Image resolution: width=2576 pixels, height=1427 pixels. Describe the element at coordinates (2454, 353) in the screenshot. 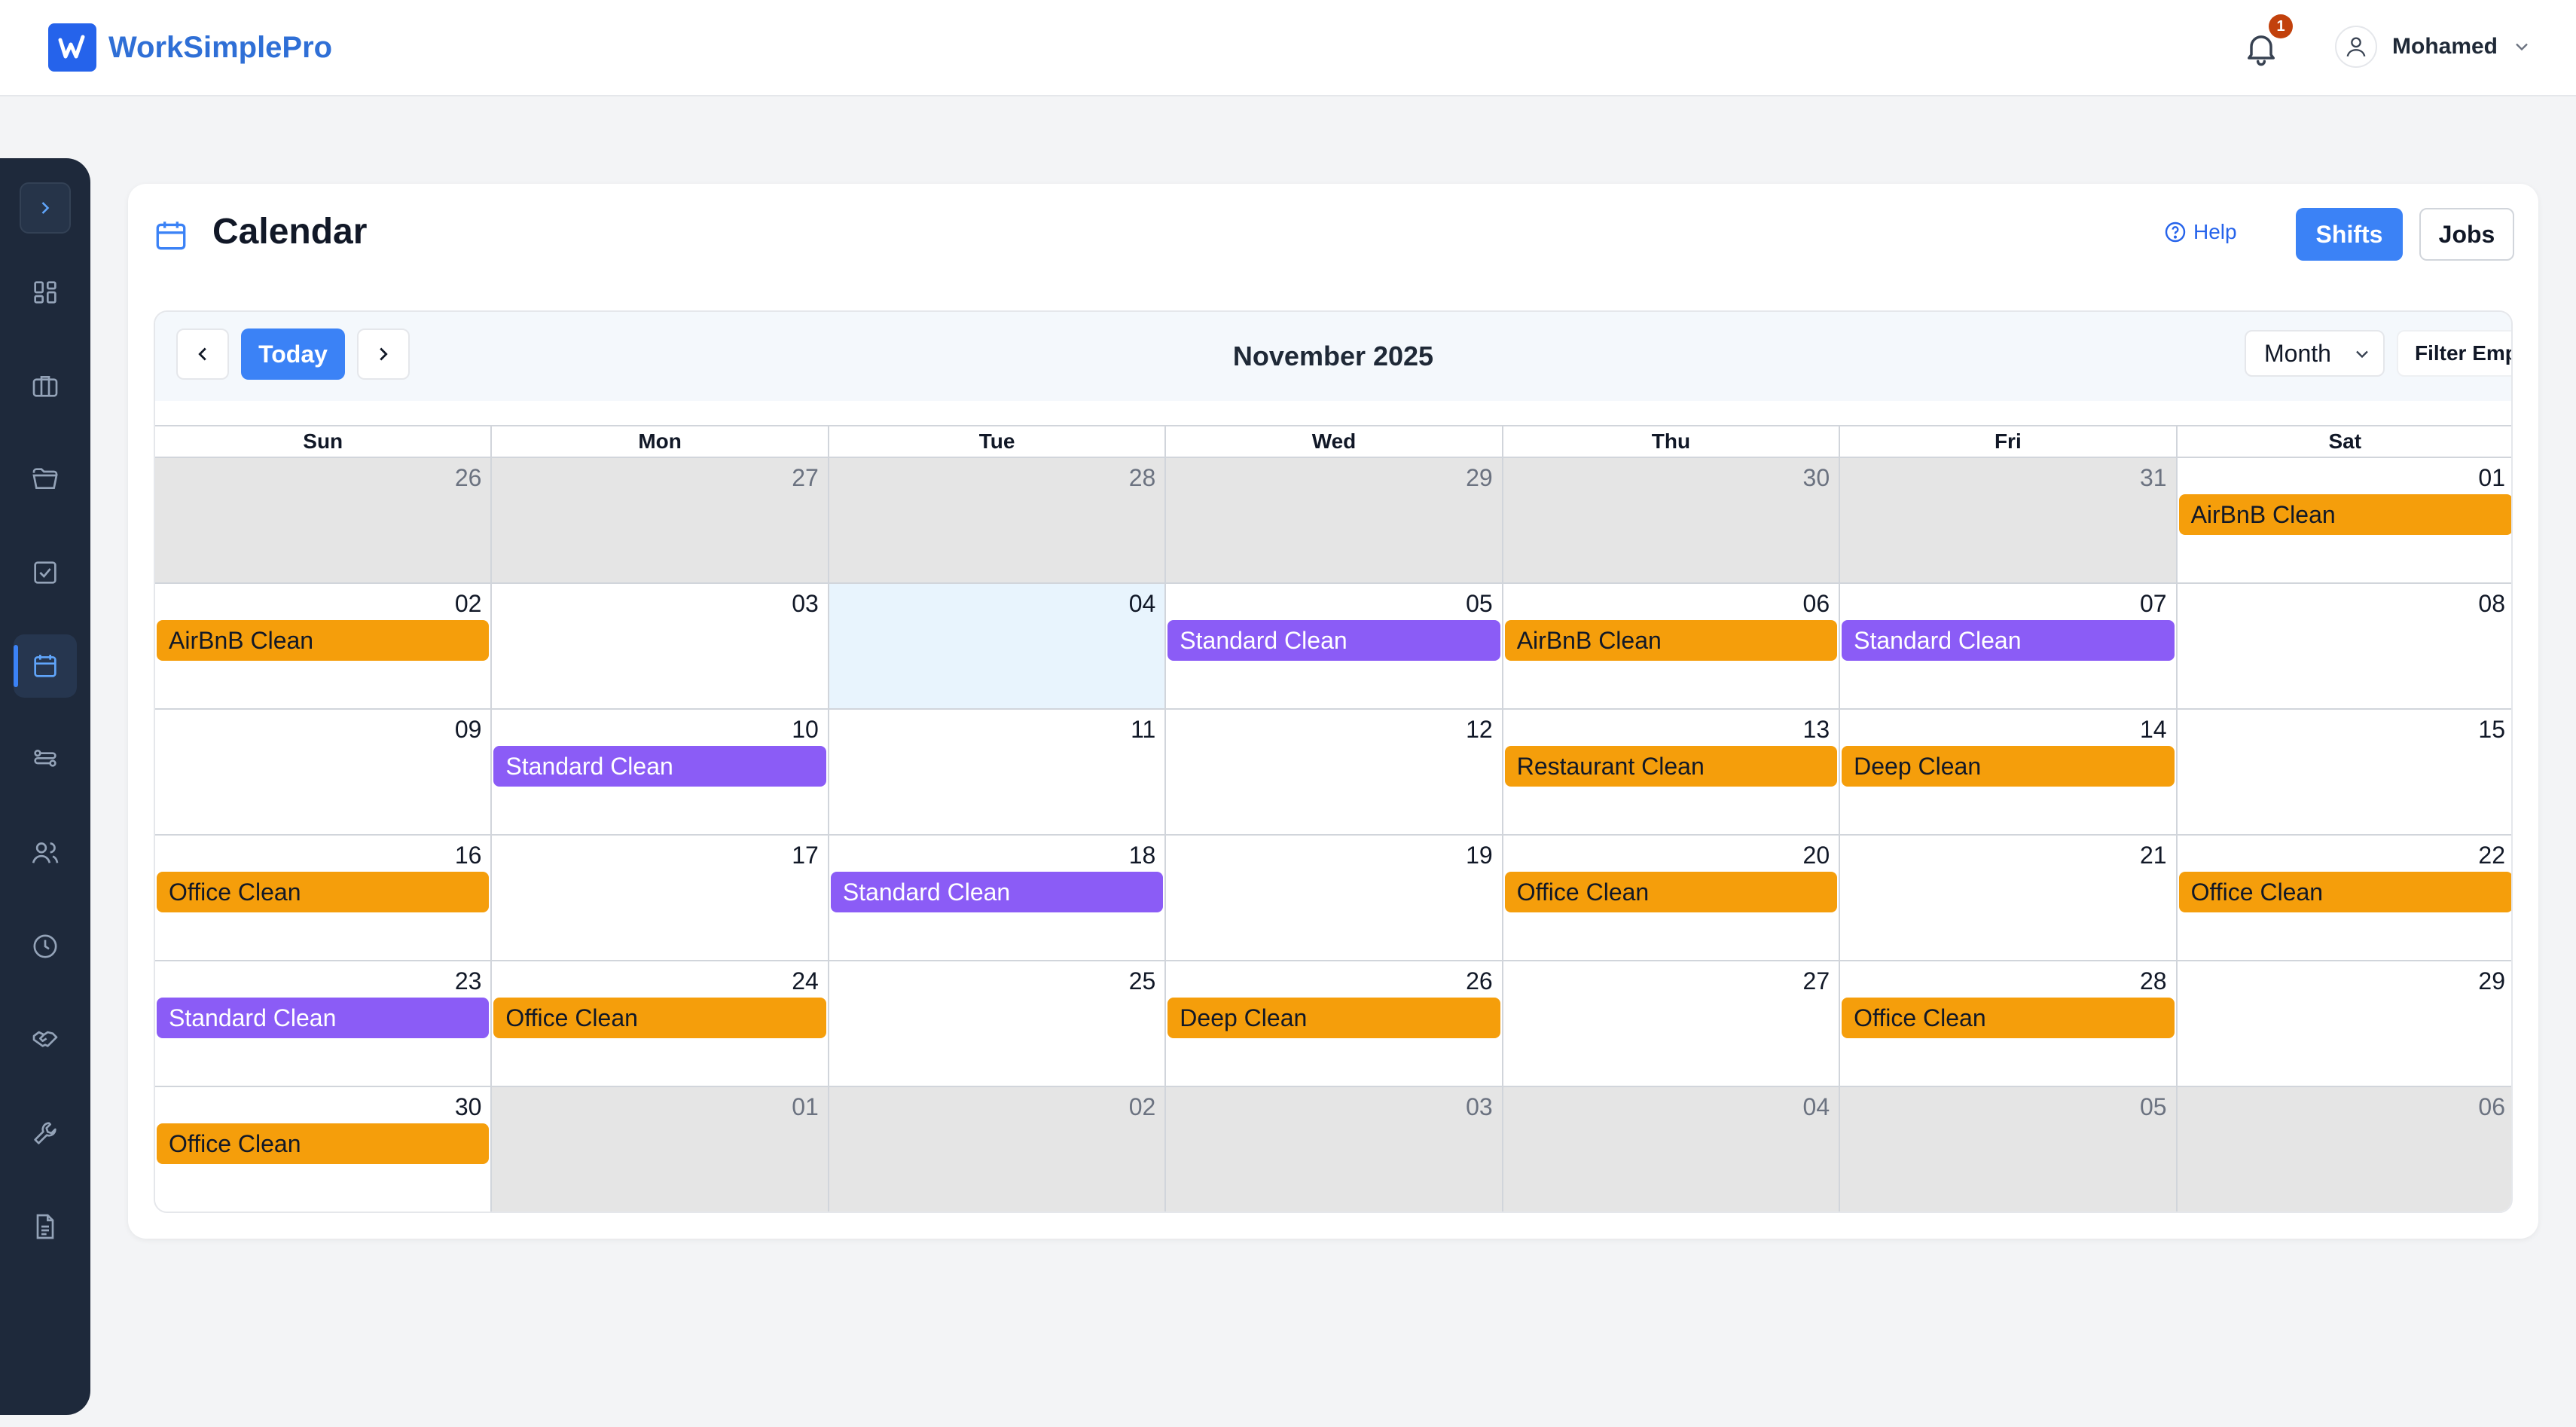

I see `filter-employee-dropdown: Filter Employee` at that location.